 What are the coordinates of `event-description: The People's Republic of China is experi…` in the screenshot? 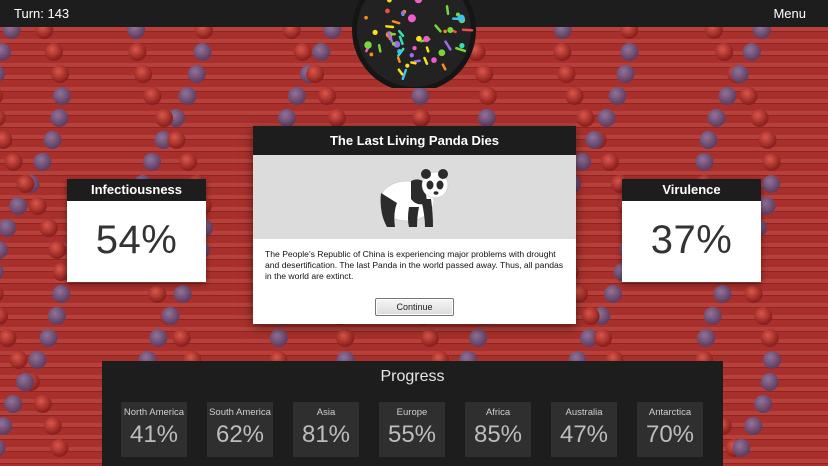 It's located at (414, 265).